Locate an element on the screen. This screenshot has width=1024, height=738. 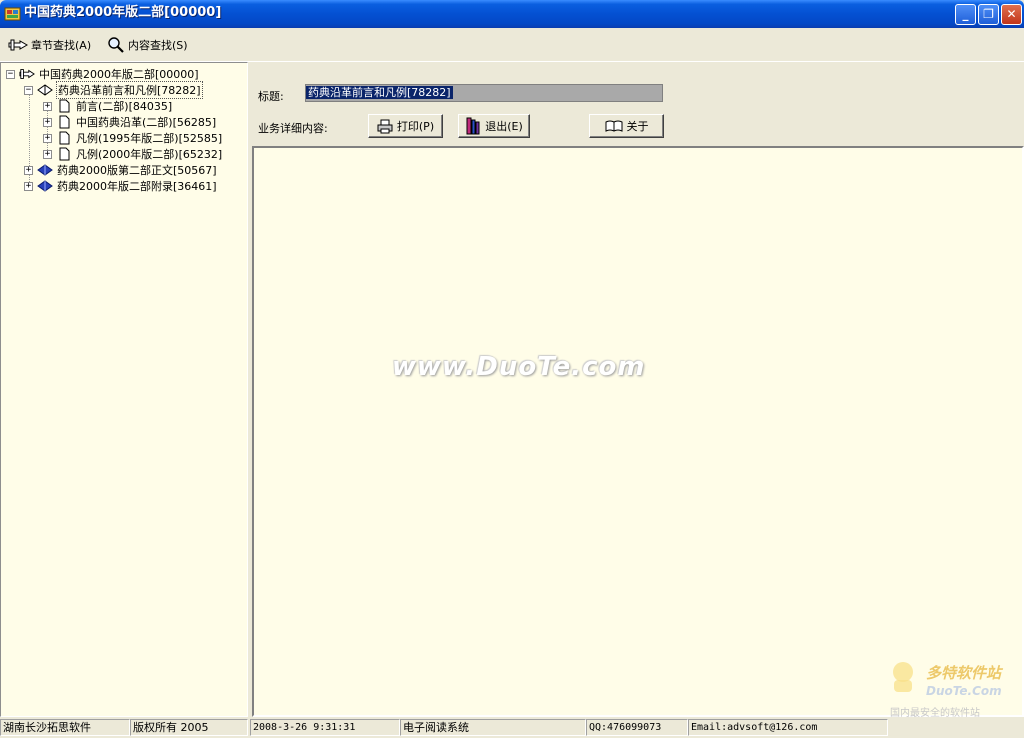
about-button: 关于 is located at coordinates (626, 126).